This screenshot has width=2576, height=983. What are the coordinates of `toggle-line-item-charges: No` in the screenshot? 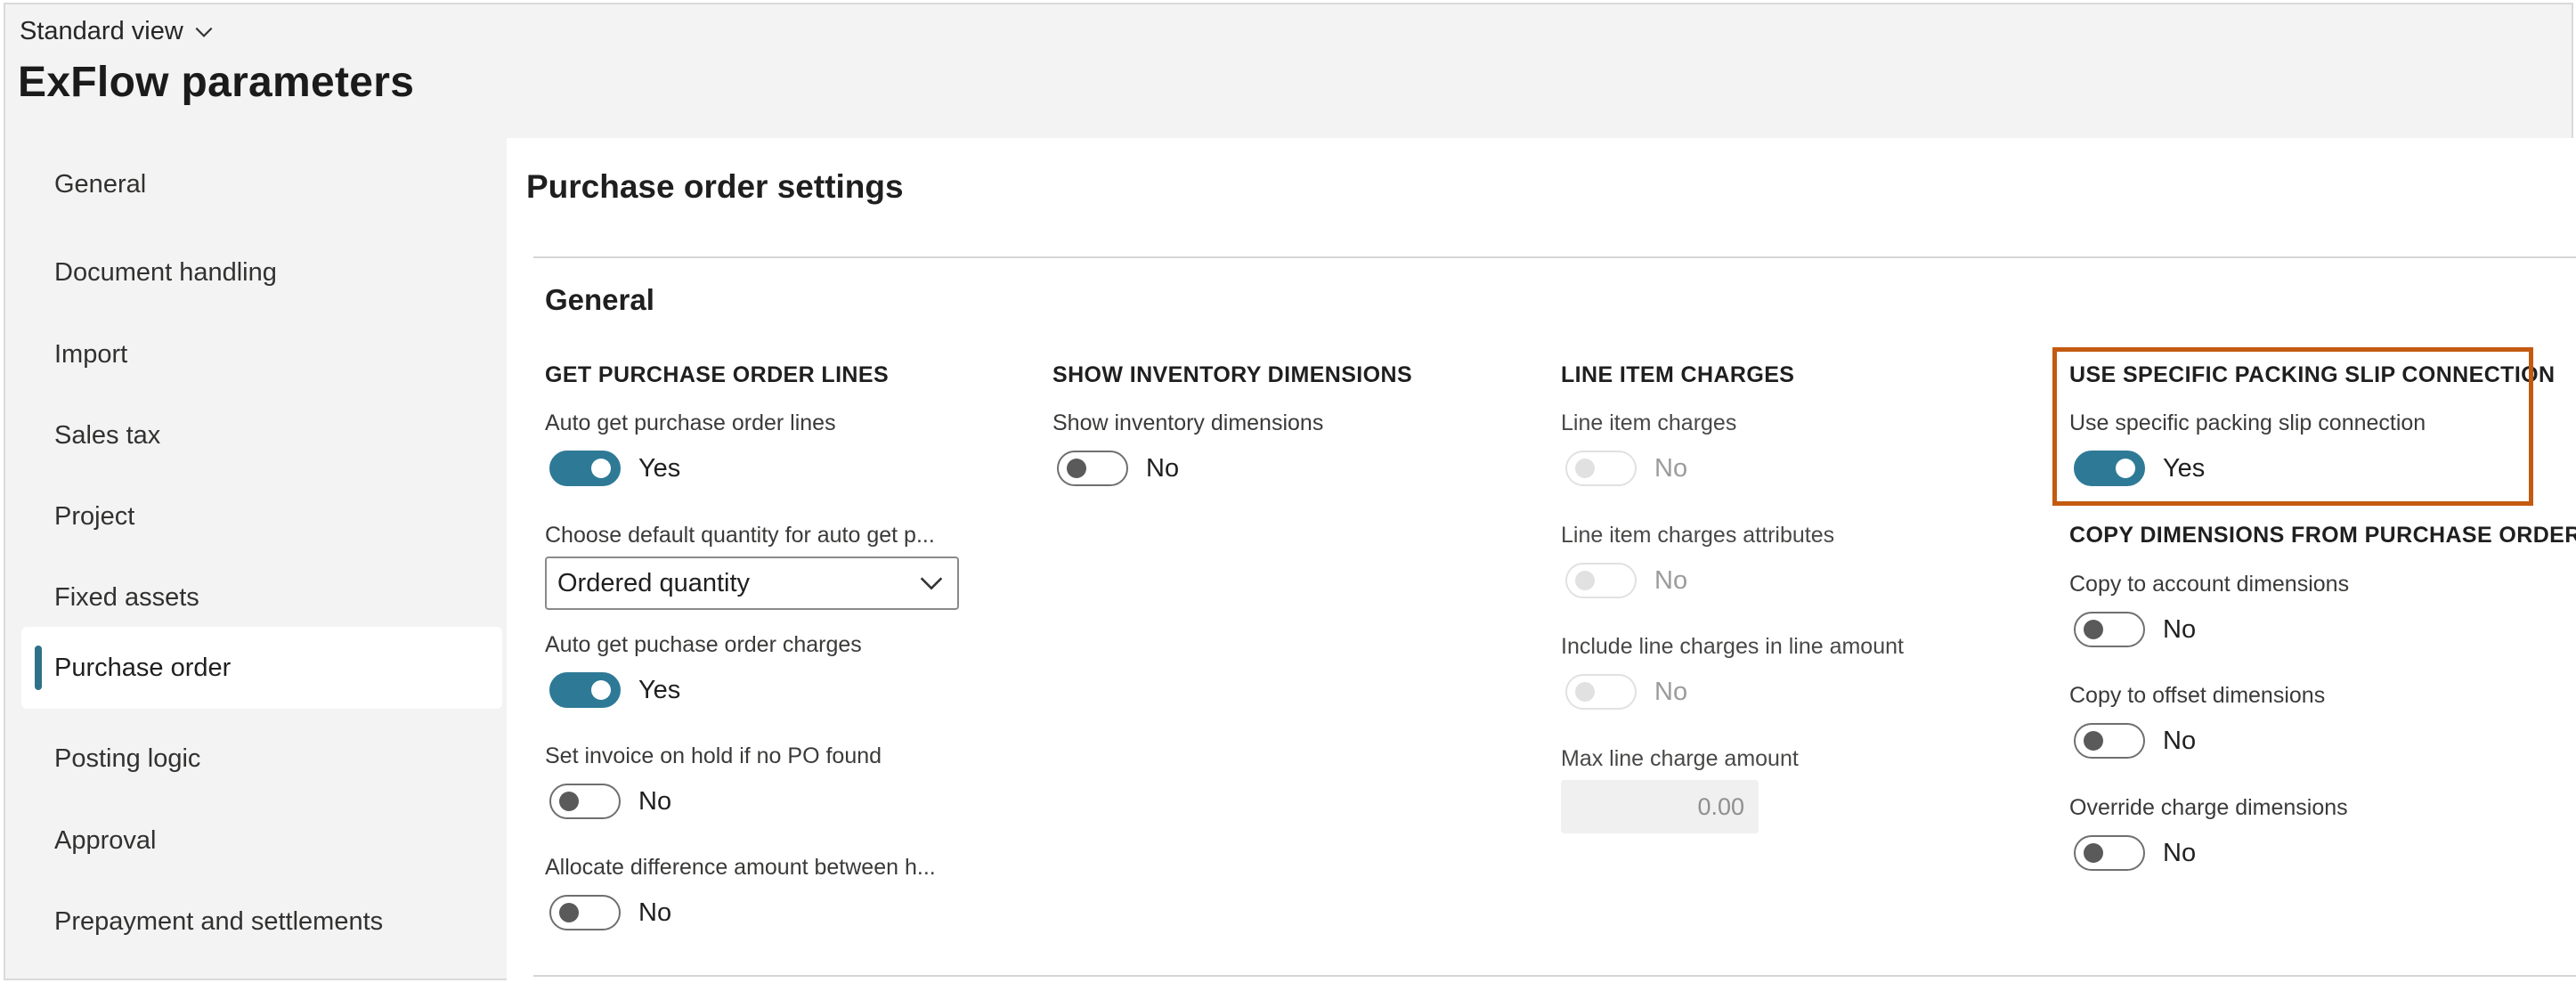 It's located at (1626, 468).